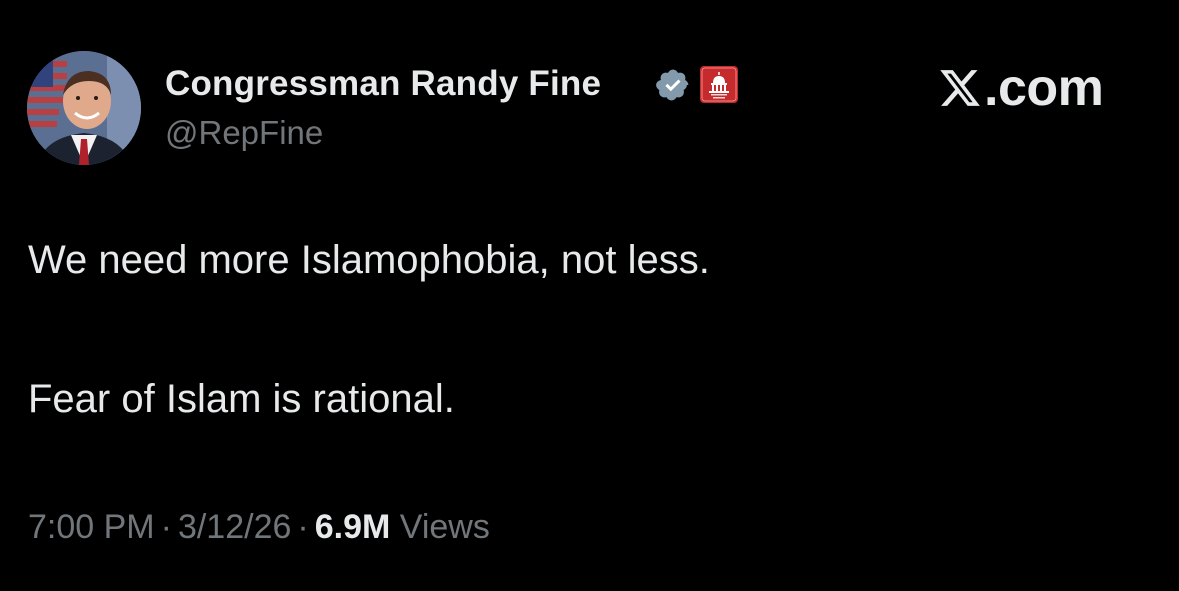 The height and width of the screenshot is (591, 1179). I want to click on x-logo-icon, so click(960, 88).